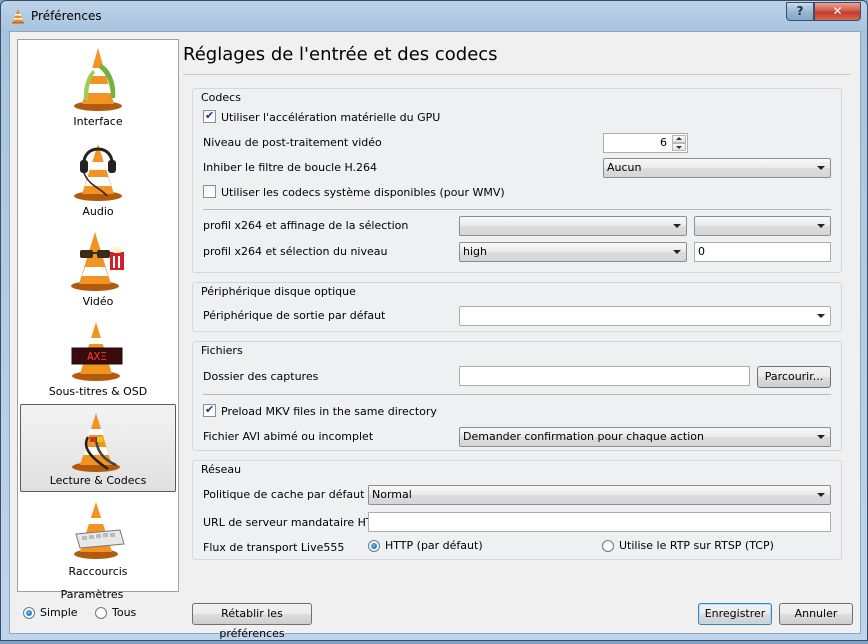  Describe the element at coordinates (573, 226) in the screenshot. I see `x264-profile-dropdown` at that location.